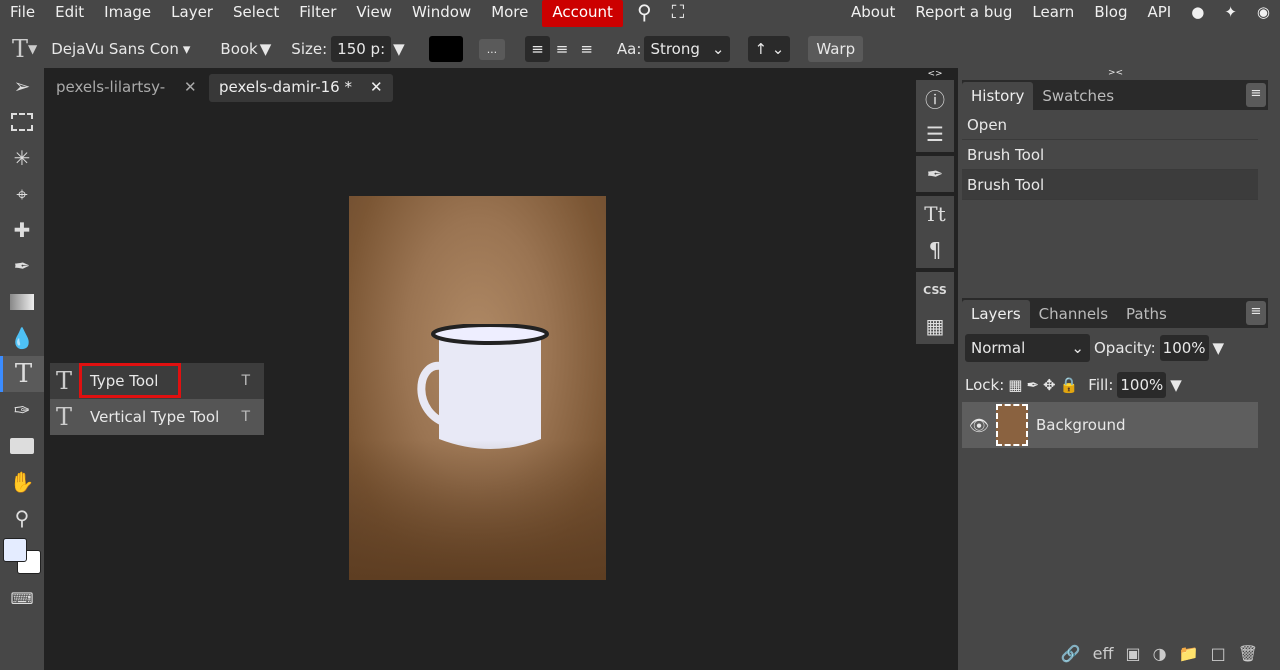 This screenshot has width=1280, height=670. Describe the element at coordinates (935, 290) in the screenshot. I see `css-icon: CSS` at that location.